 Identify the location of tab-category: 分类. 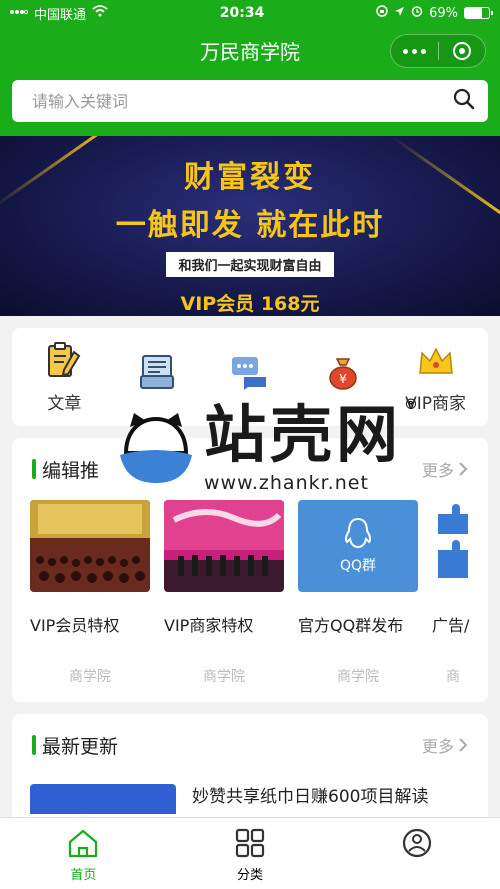
(250, 853).